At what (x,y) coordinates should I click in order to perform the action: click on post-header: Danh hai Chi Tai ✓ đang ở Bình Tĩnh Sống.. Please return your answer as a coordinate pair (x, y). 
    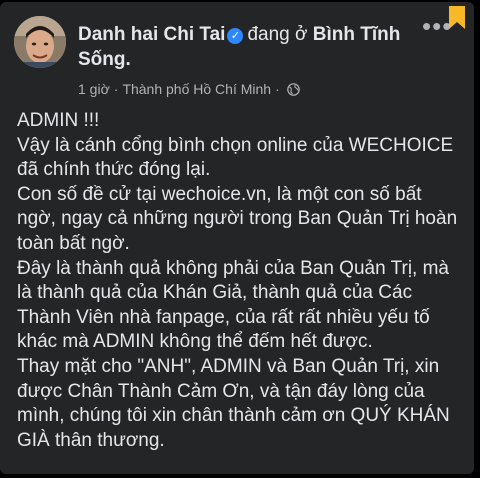
    Looking at the image, I should click on (243, 47).